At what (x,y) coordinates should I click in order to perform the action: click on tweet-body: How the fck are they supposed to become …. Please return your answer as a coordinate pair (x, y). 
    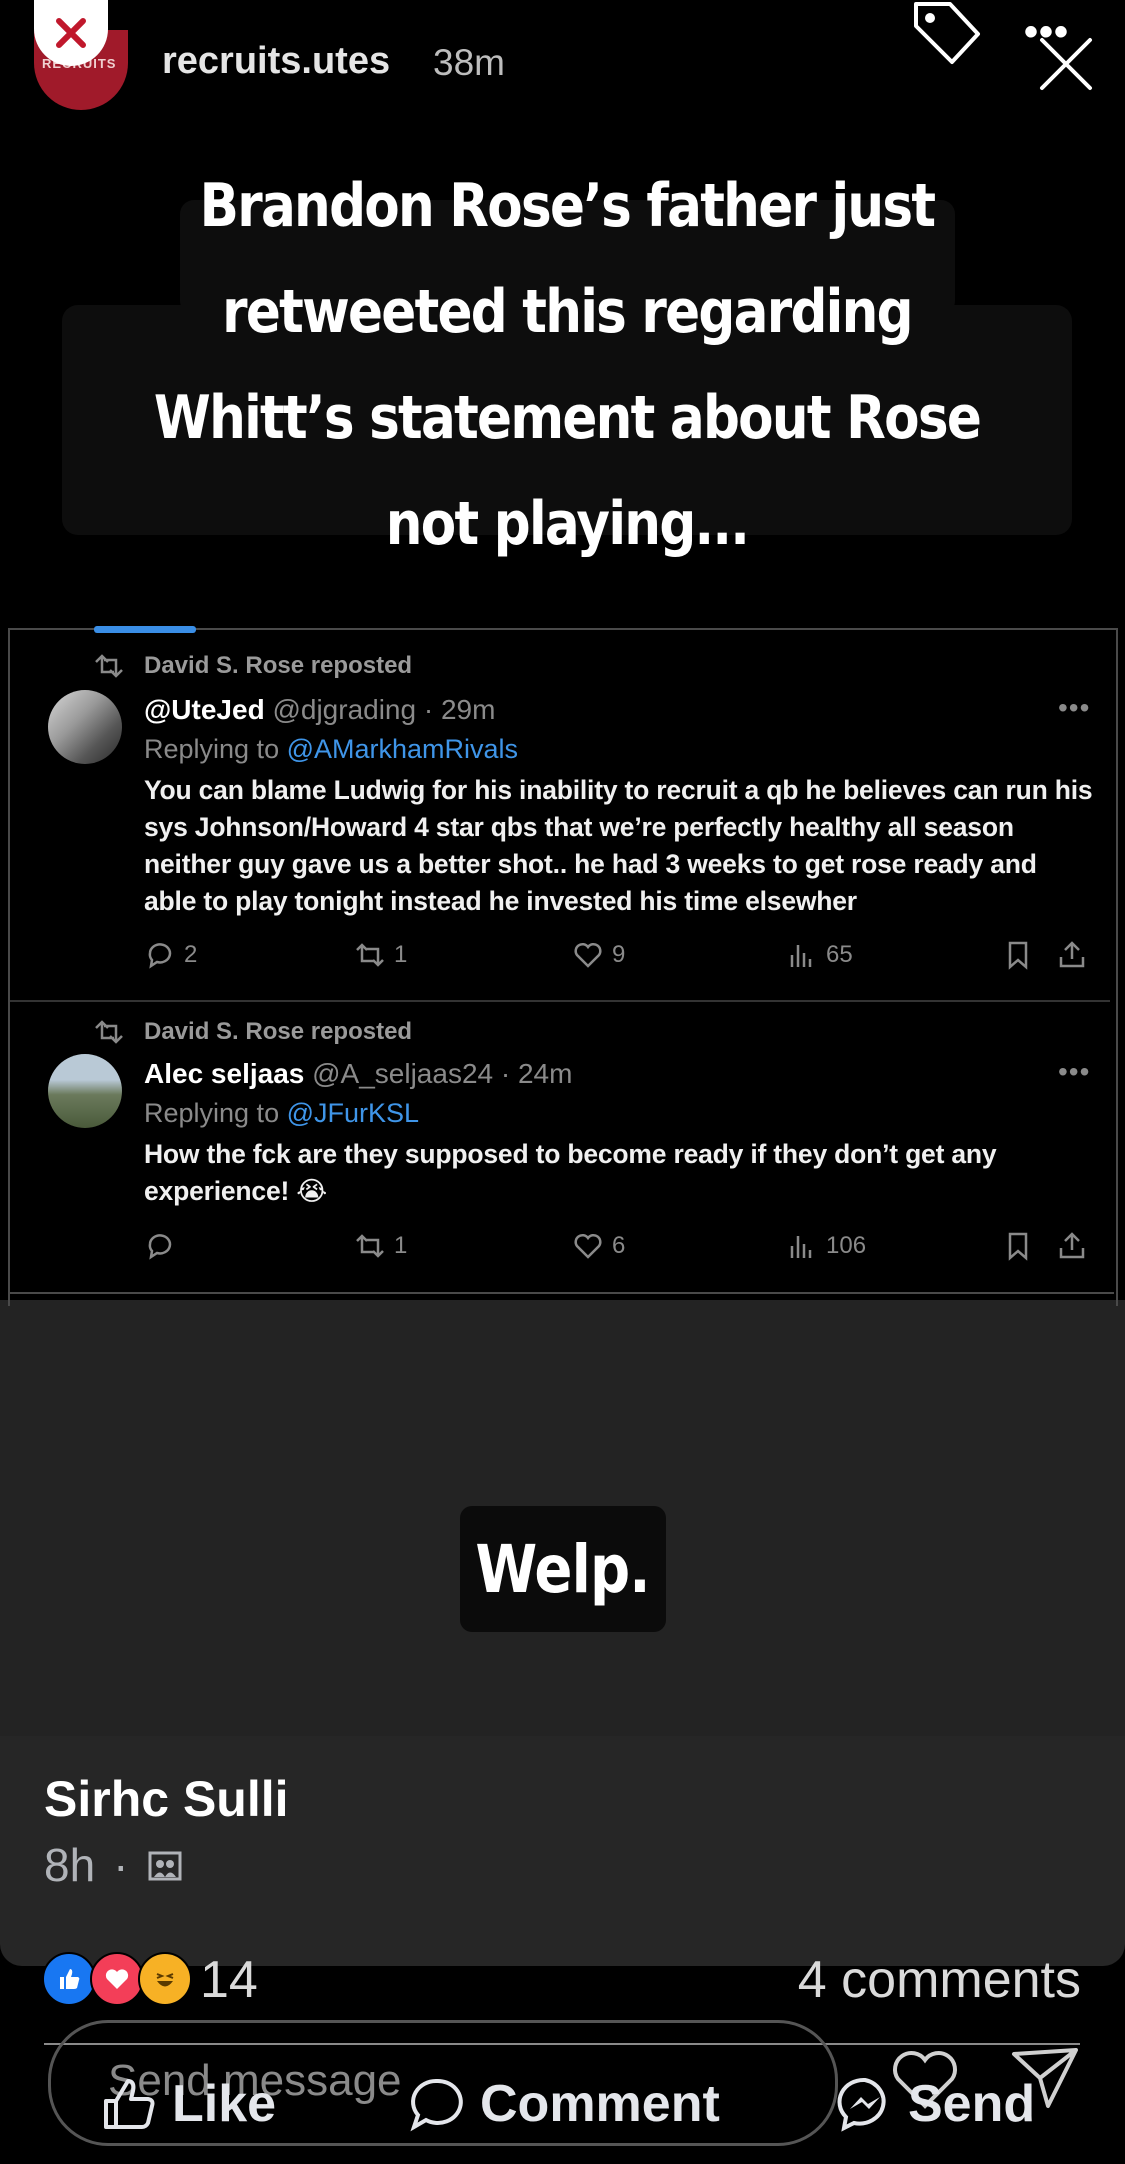
    Looking at the image, I should click on (570, 1172).